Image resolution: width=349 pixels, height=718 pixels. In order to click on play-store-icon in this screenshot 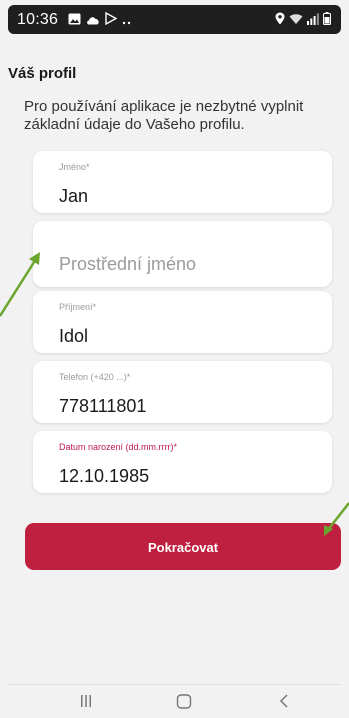, I will do `click(111, 20)`.